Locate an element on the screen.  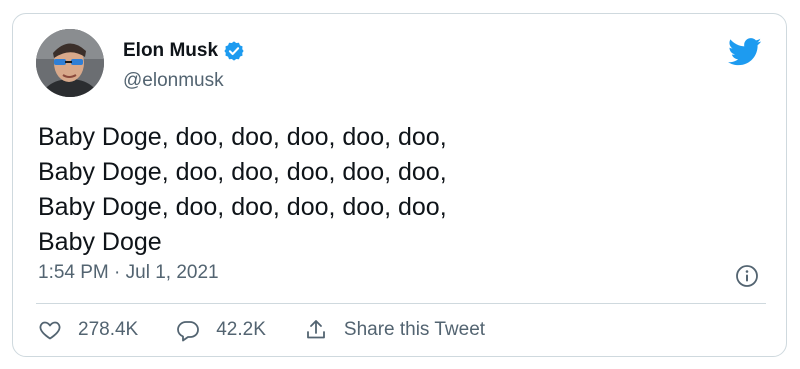
share-label: Share this Tweet is located at coordinates (414, 329).